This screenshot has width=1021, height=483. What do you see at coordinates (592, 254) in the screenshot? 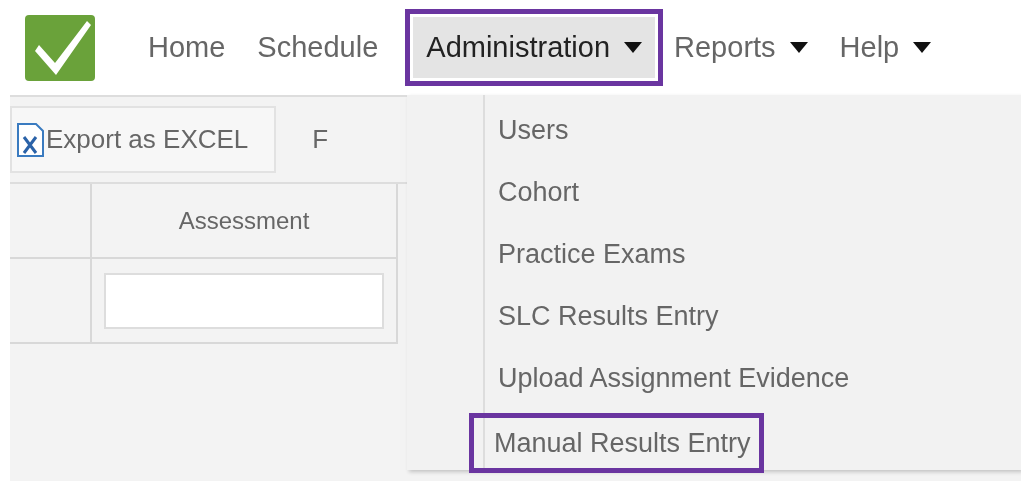
I see `menu-item: Practice Exams` at bounding box center [592, 254].